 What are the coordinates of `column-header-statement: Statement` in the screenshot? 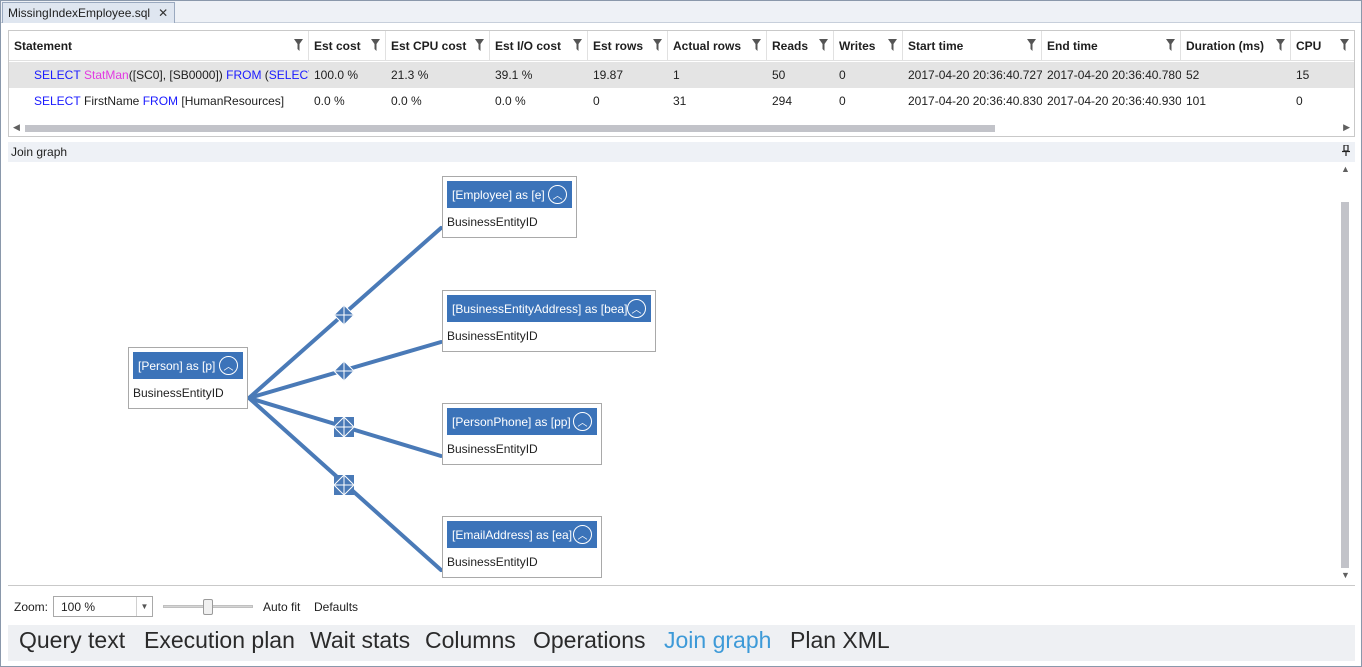 It's located at (159, 46).